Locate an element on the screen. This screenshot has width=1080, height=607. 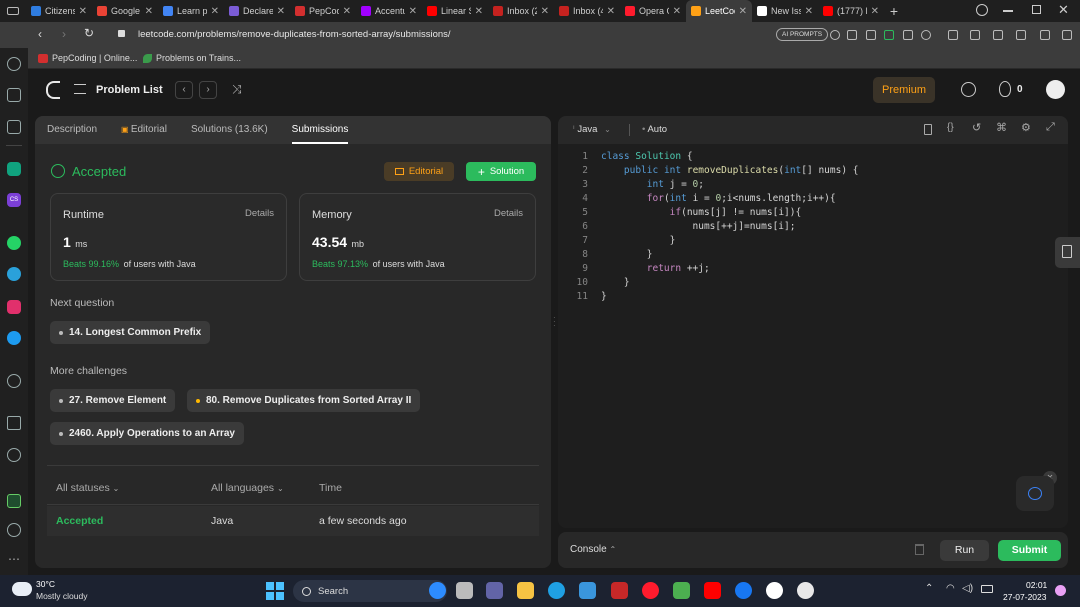
editorial-button: Editorial is located at coordinates (419, 171).